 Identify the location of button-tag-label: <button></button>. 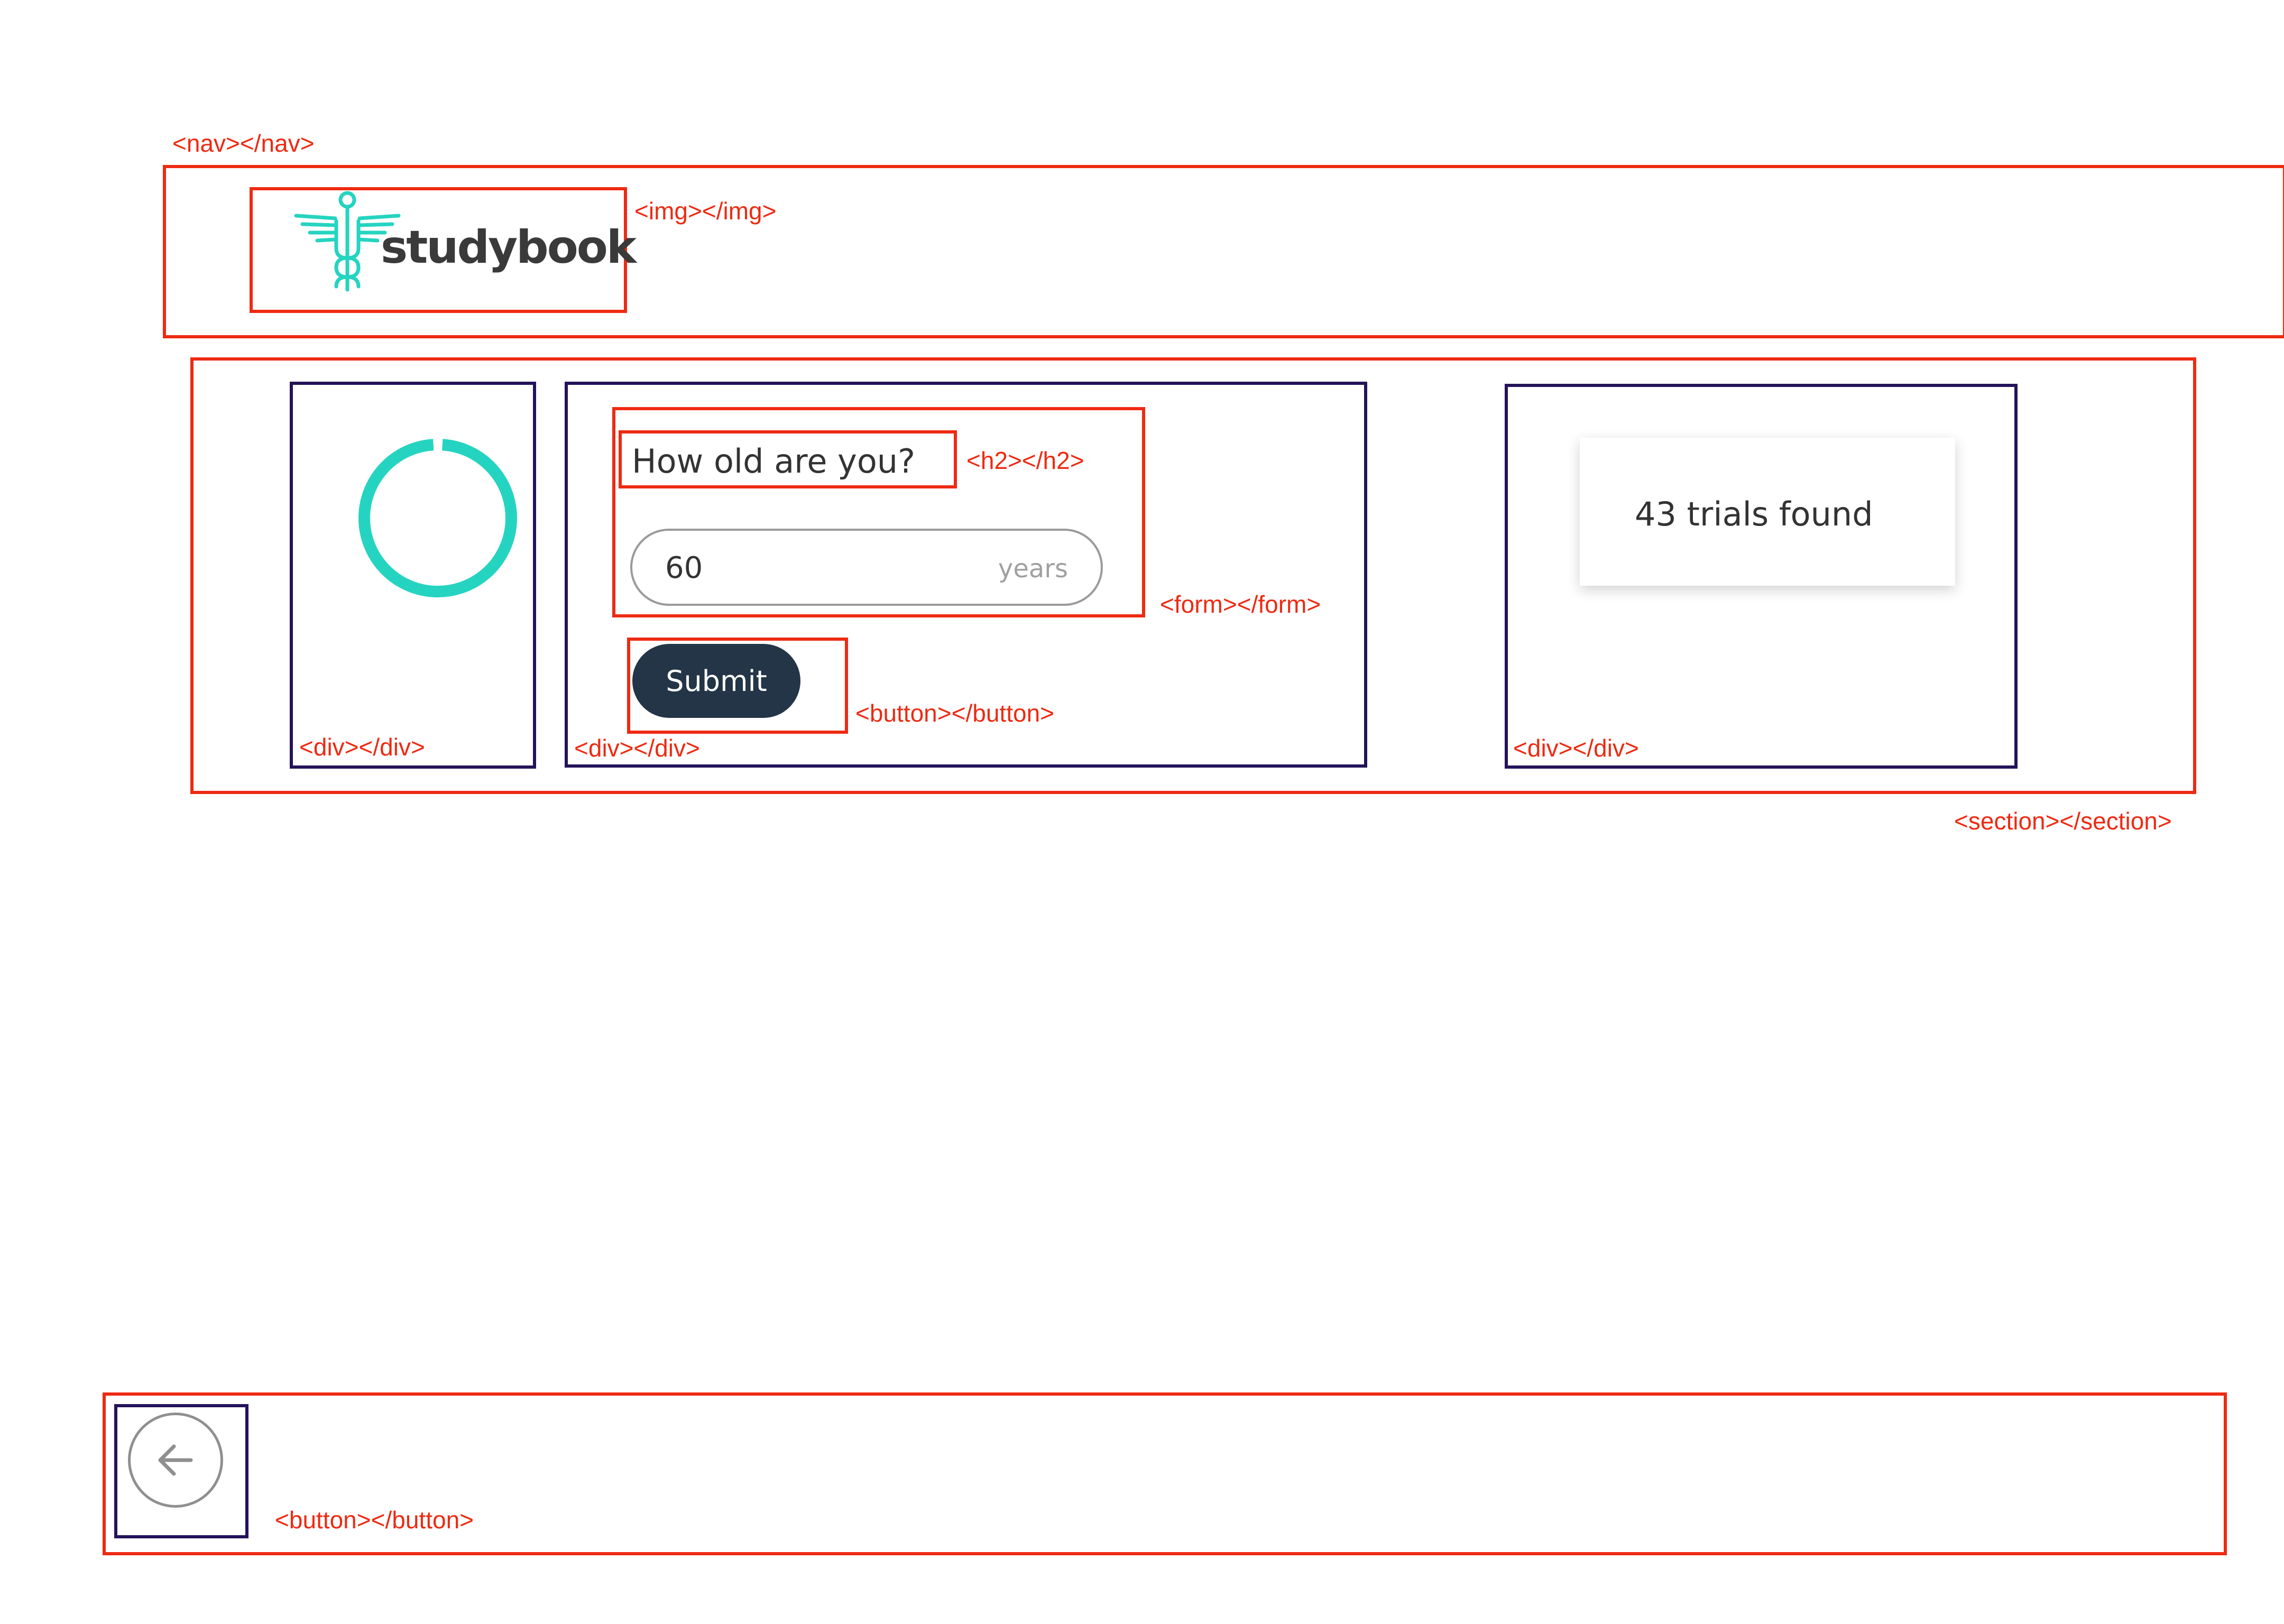
(955, 713).